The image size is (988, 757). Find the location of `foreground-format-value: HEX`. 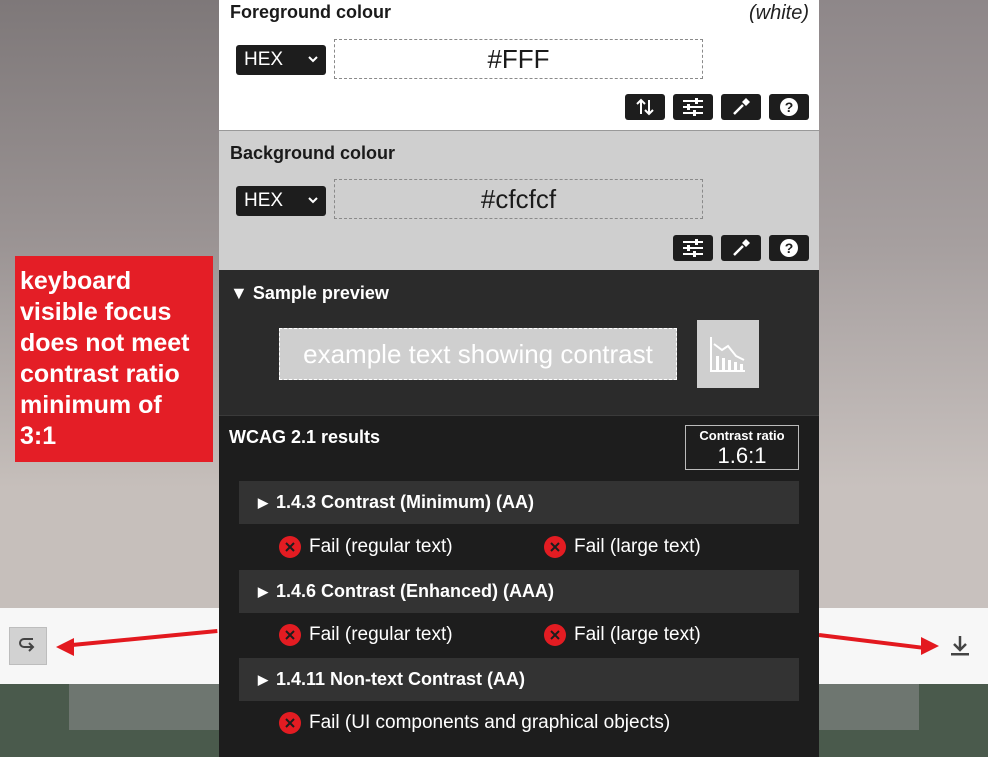

foreground-format-value: HEX is located at coordinates (264, 59).